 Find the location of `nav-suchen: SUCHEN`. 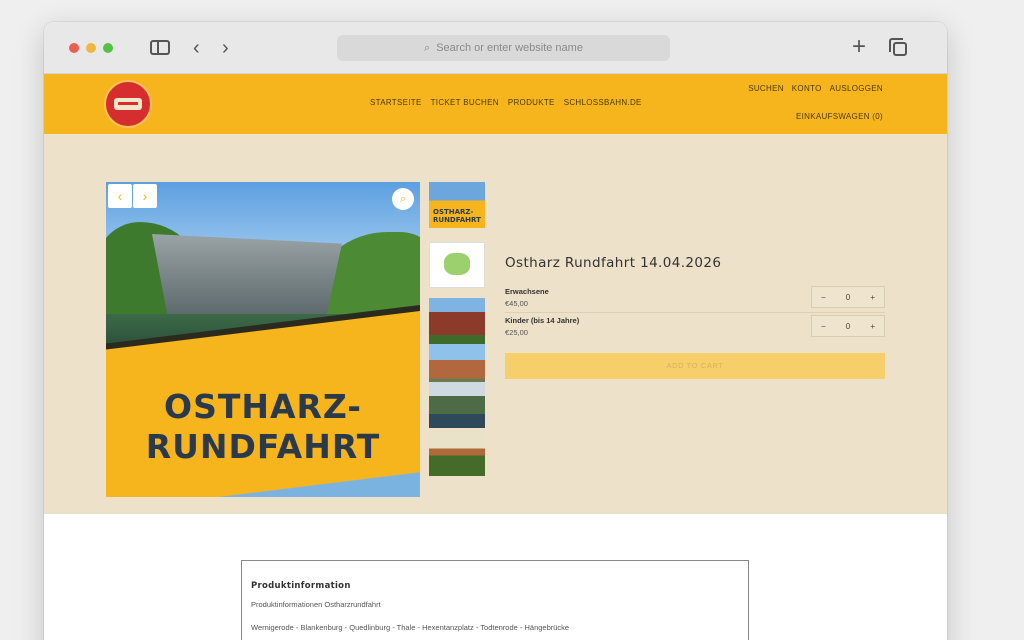

nav-suchen: SUCHEN is located at coordinates (766, 88).